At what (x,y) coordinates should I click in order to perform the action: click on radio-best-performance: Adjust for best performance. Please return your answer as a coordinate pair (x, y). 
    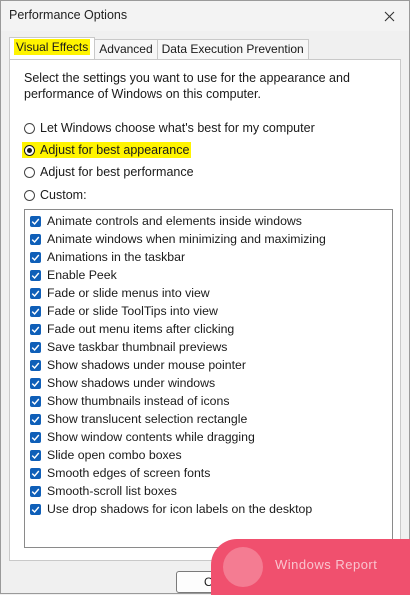
    Looking at the image, I should click on (109, 172).